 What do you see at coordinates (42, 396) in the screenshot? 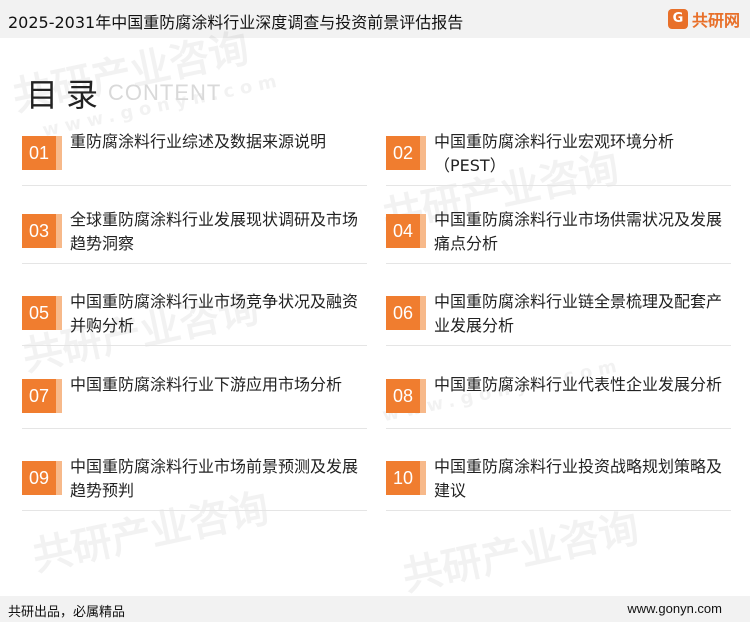
I see `toc-item-number: 07` at bounding box center [42, 396].